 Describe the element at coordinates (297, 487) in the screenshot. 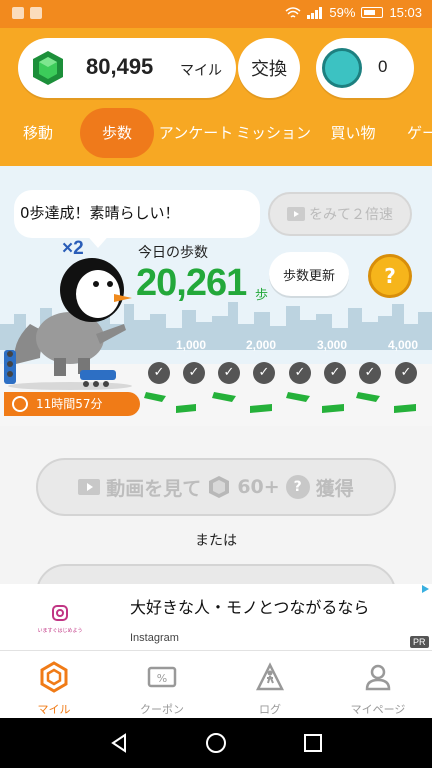

I see `question-icon: ?` at that location.